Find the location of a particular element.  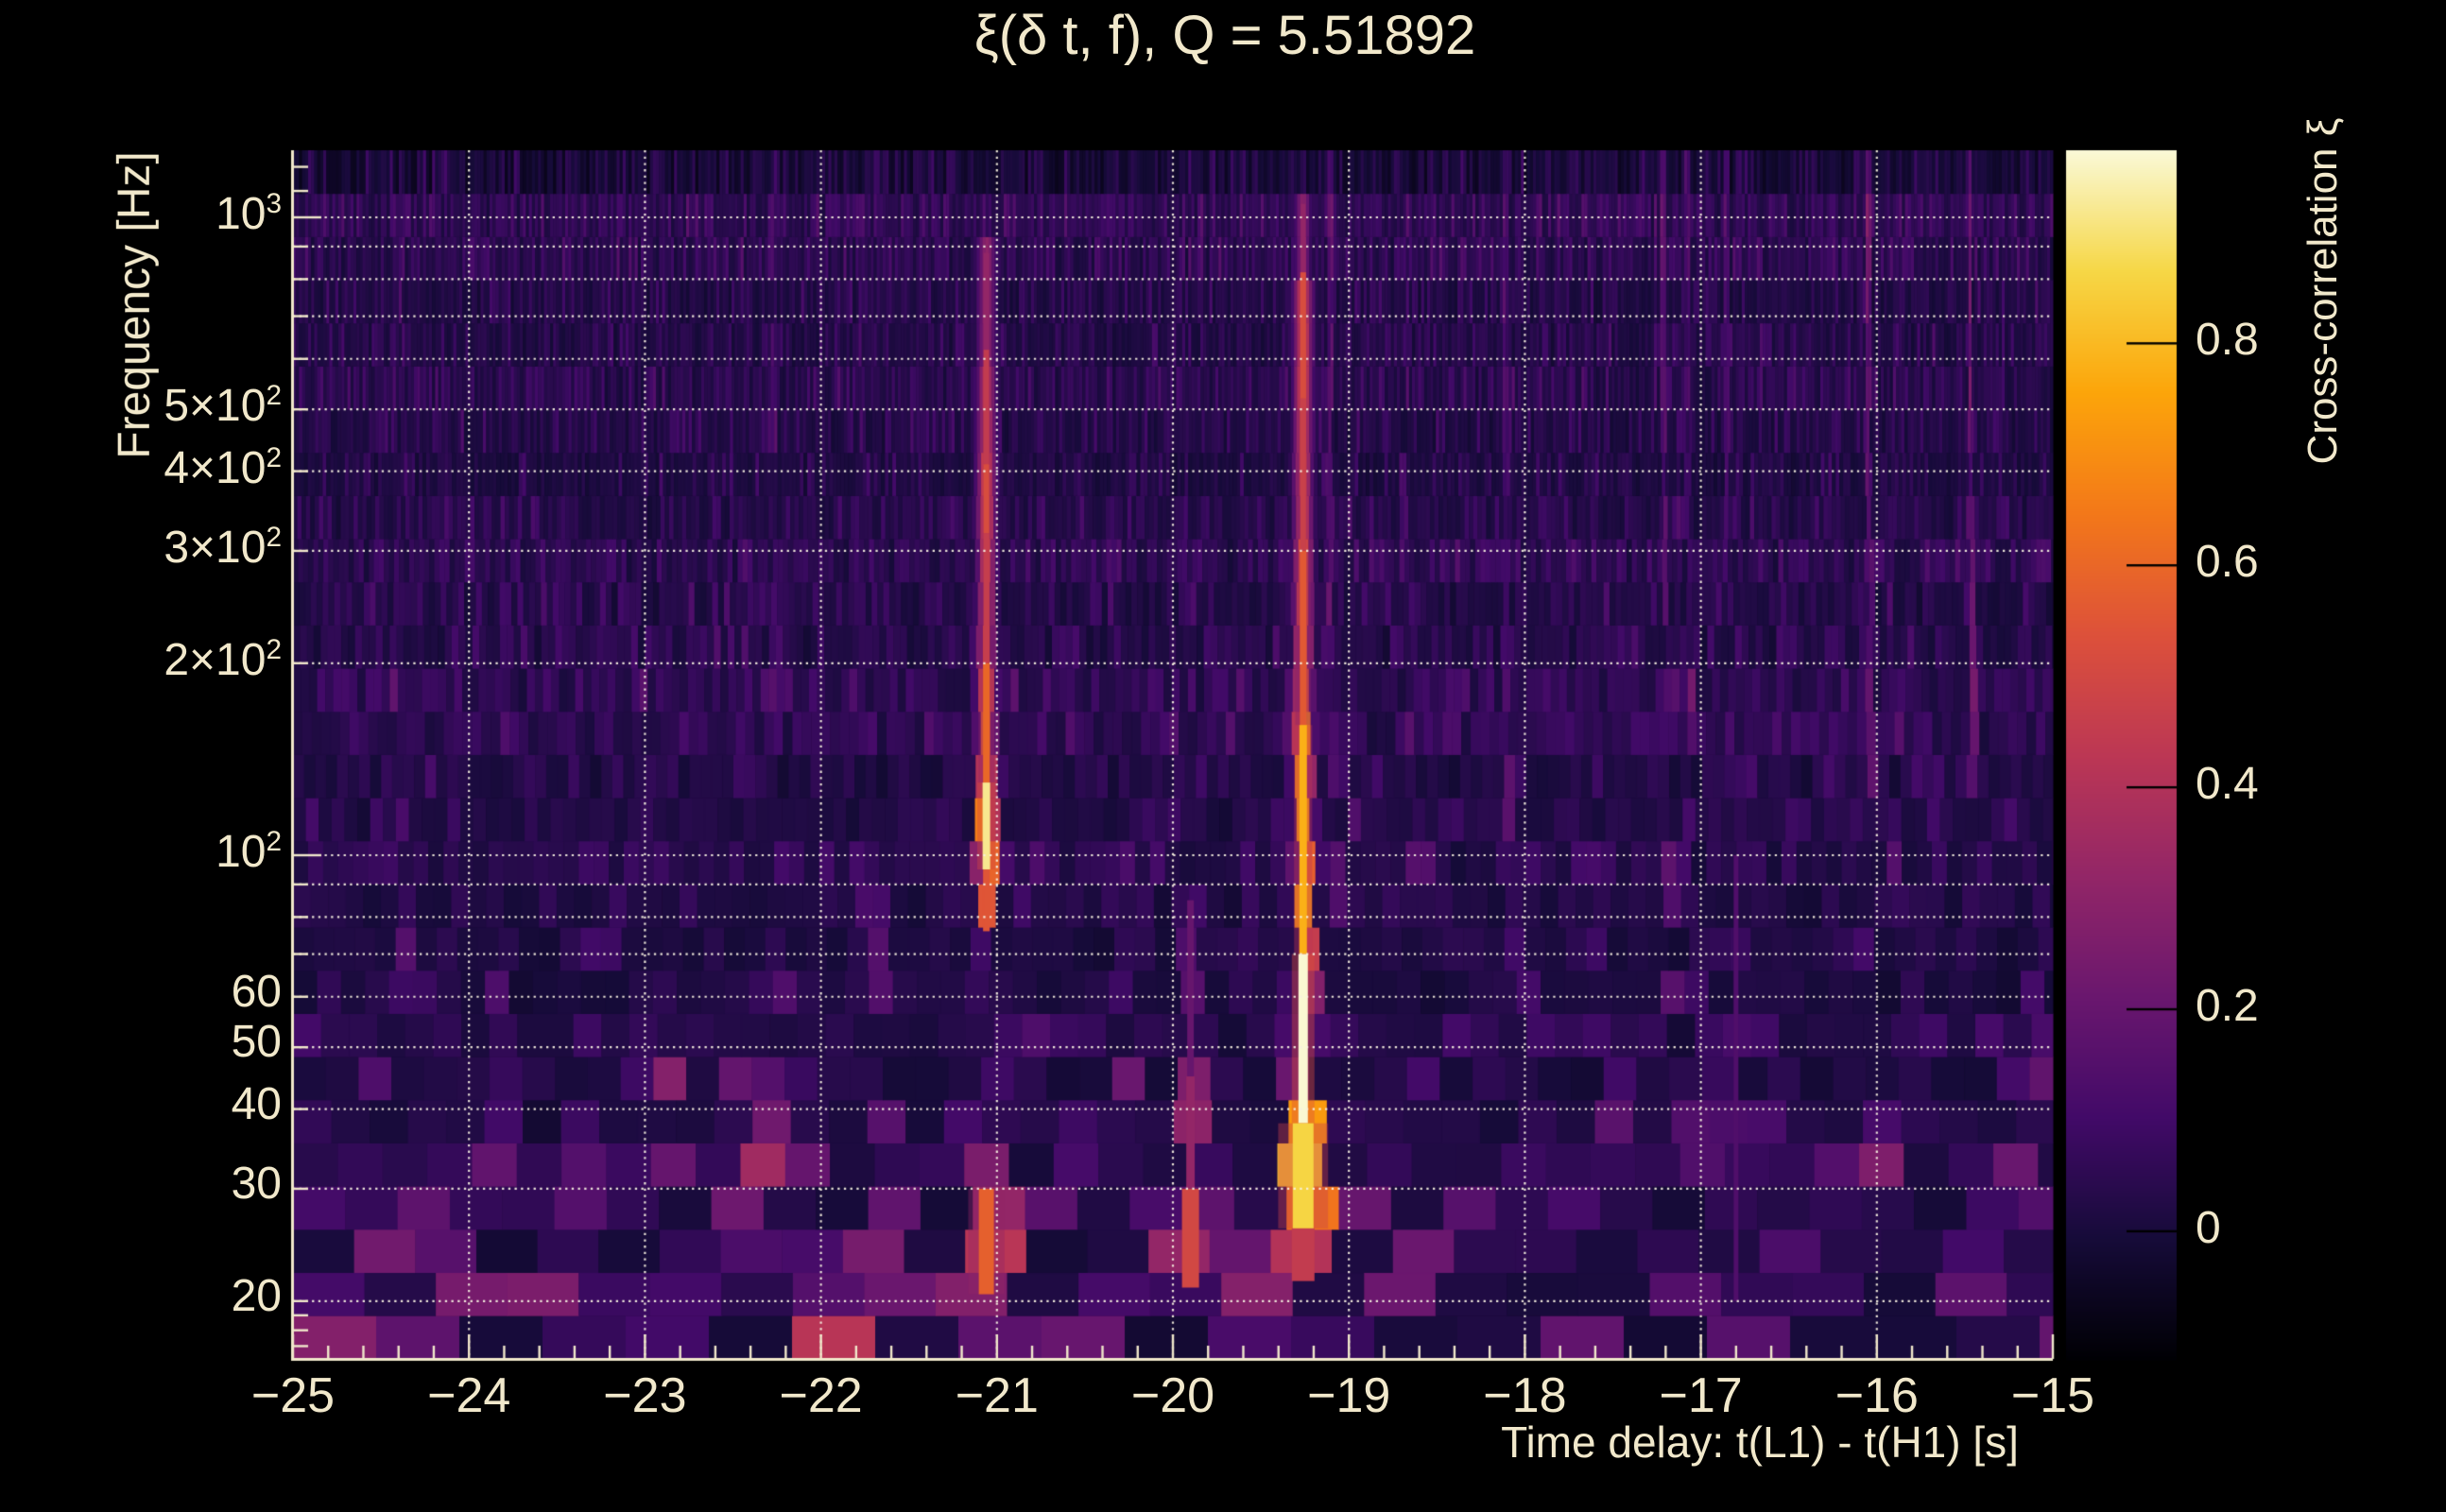

y-tick-label: 60 is located at coordinates (256, 991).